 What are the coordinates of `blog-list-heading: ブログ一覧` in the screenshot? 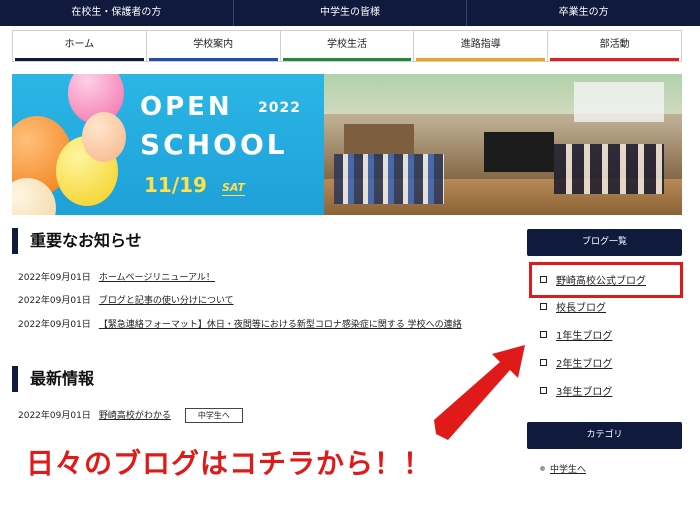 It's located at (604, 242).